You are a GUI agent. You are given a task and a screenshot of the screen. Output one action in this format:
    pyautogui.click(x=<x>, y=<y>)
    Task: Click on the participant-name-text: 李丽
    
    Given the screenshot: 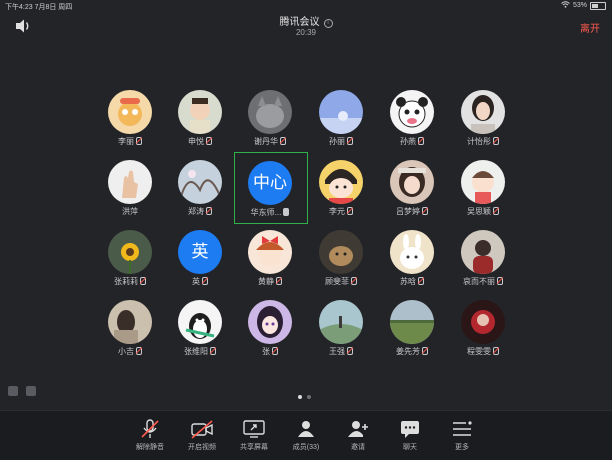 What is the action you would take?
    pyautogui.click(x=126, y=141)
    